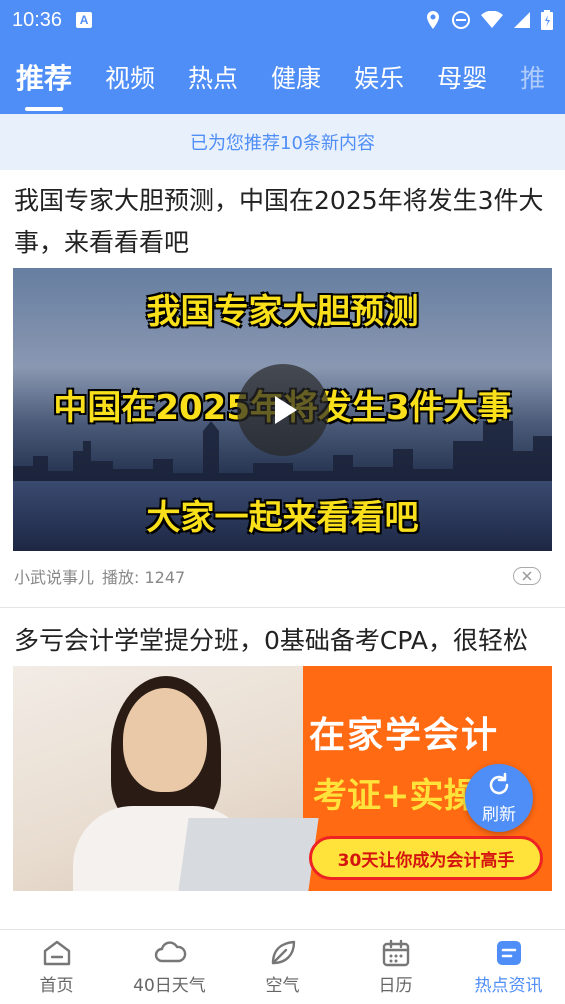 This screenshot has height=1004, width=565. I want to click on nav-calendar: 日历, so click(395, 967).